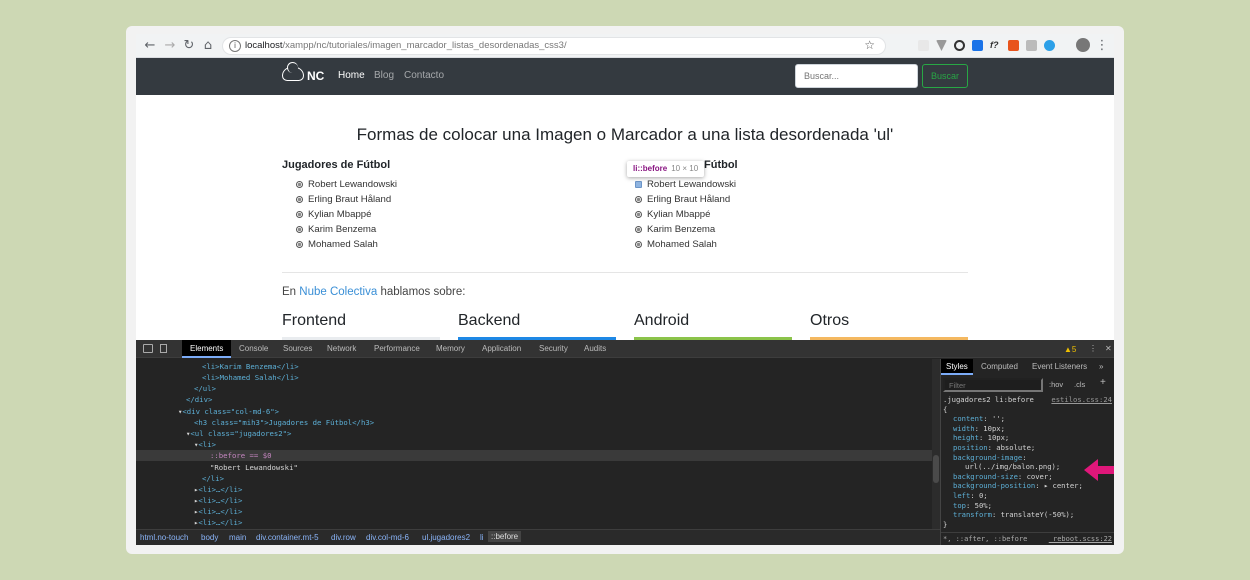  Describe the element at coordinates (1093, 349) in the screenshot. I see `devtools-menu-icon: ⋮` at that location.